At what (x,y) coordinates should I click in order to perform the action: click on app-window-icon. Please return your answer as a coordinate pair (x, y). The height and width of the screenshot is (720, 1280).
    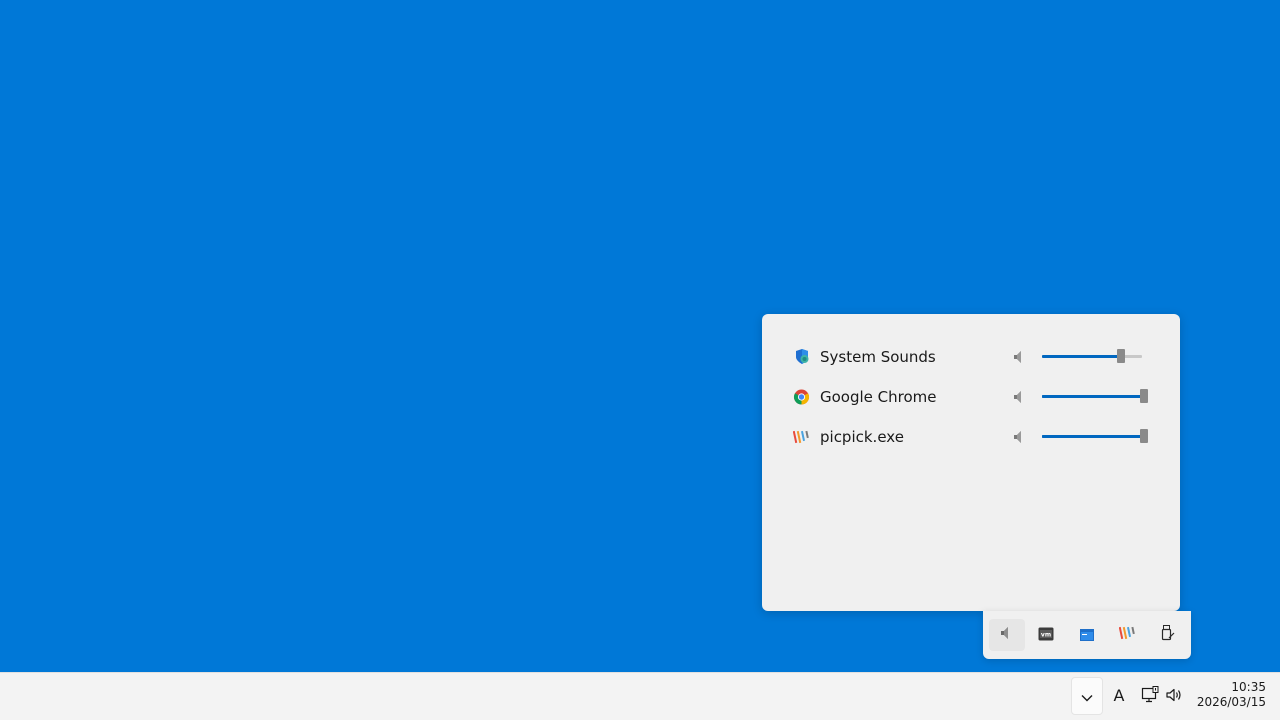
    Looking at the image, I should click on (1087, 635).